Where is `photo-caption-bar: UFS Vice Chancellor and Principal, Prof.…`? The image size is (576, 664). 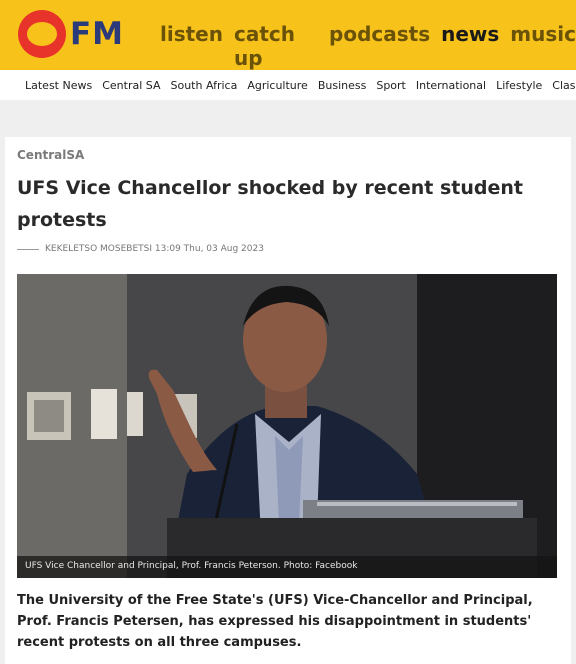
photo-caption-bar: UFS Vice Chancellor and Principal, Prof.… is located at coordinates (287, 567).